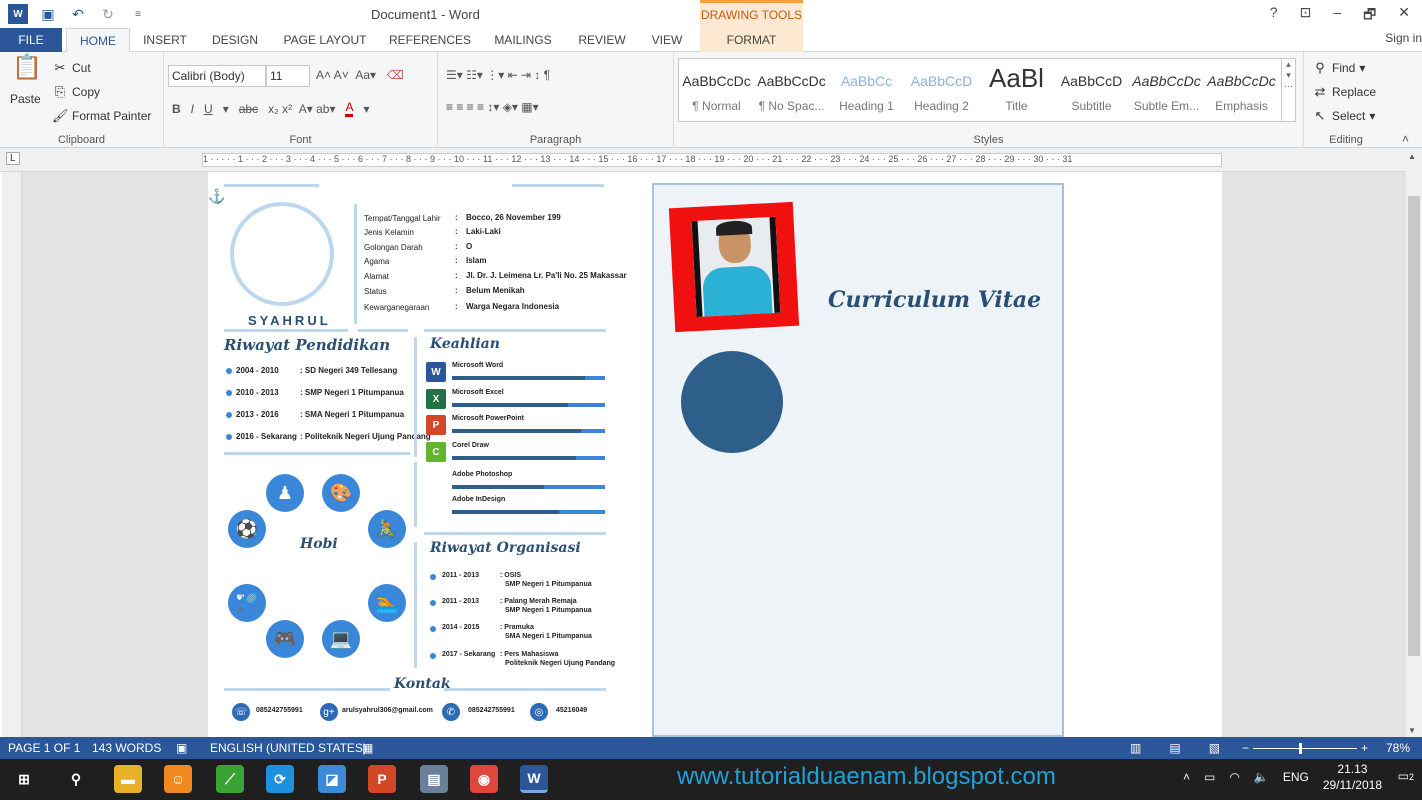 This screenshot has height=800, width=1422. What do you see at coordinates (534, 779) in the screenshot?
I see `word-taskbar-icon: W` at bounding box center [534, 779].